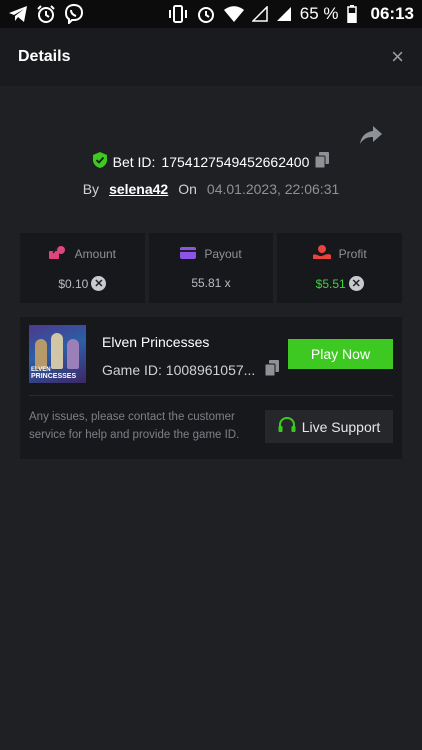  What do you see at coordinates (134, 161) in the screenshot?
I see `bet-id-label: Bet ID:` at bounding box center [134, 161].